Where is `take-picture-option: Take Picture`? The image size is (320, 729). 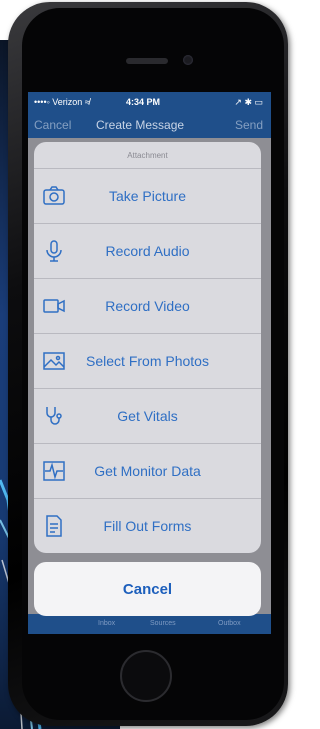
take-picture-option: Take Picture is located at coordinates (147, 196).